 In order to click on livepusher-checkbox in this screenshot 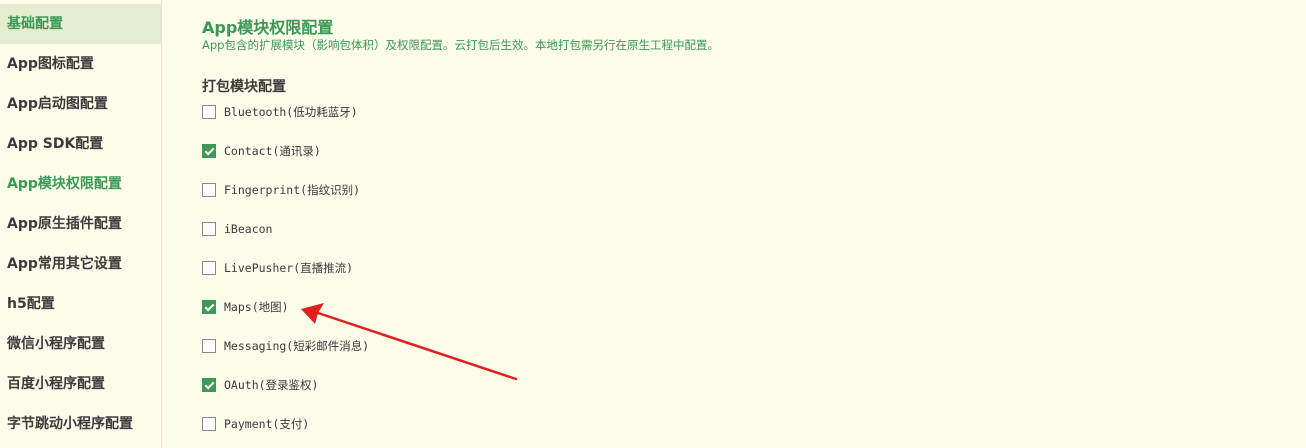, I will do `click(209, 268)`.